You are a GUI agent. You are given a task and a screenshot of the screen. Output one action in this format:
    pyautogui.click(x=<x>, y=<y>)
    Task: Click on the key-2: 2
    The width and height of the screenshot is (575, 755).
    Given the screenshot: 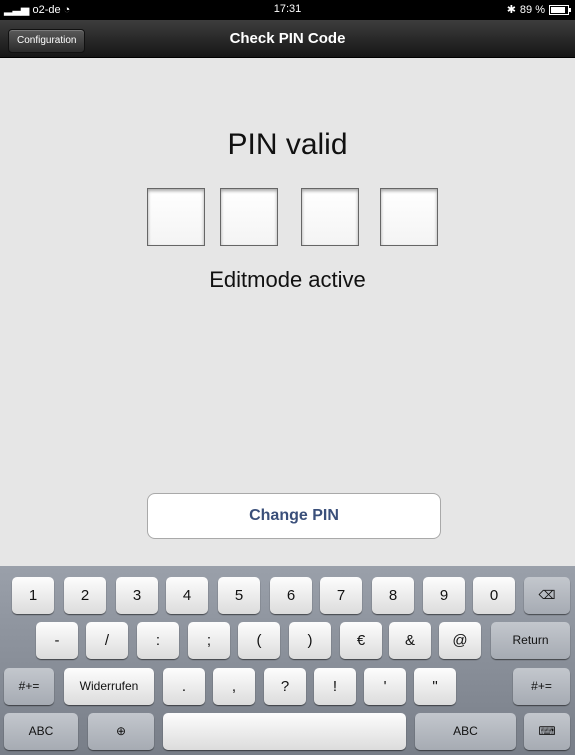 What is the action you would take?
    pyautogui.click(x=85, y=595)
    